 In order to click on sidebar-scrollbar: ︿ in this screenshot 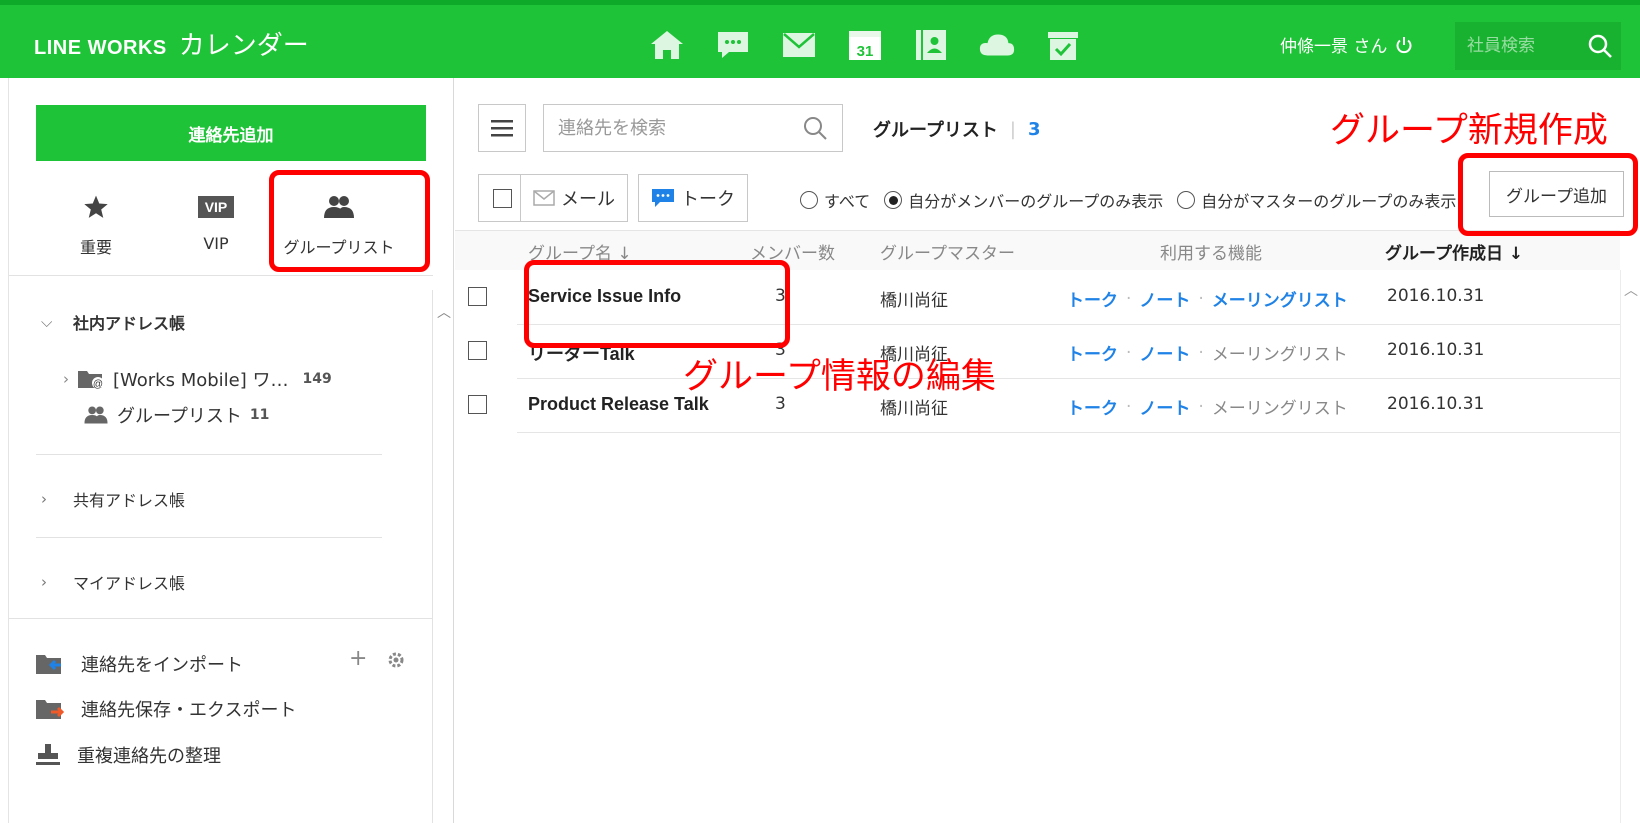, I will do `click(443, 556)`.